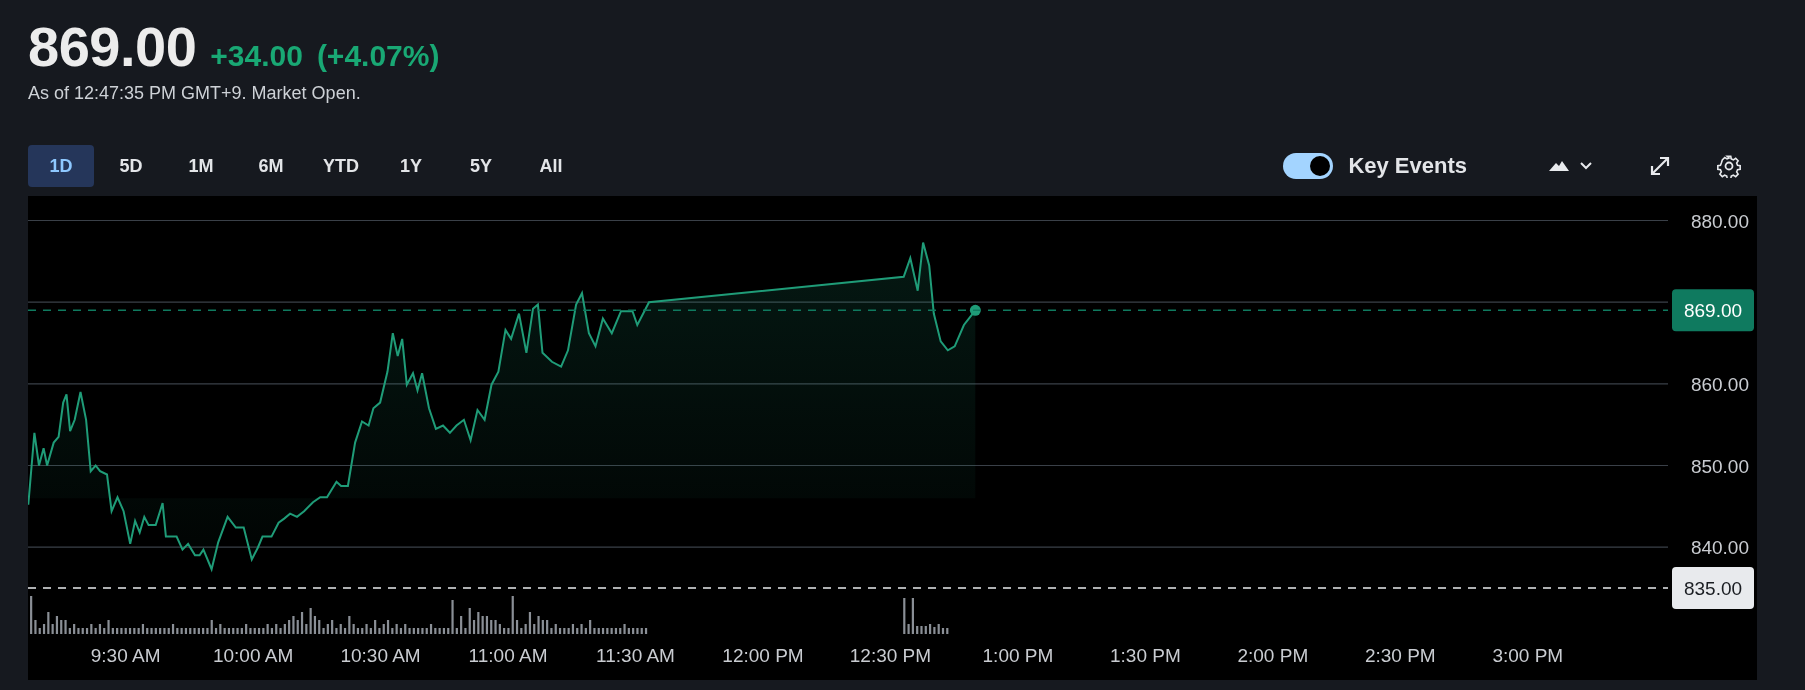  Describe the element at coordinates (1400, 655) in the screenshot. I see `x-axis-label: 2:30 PM` at that location.